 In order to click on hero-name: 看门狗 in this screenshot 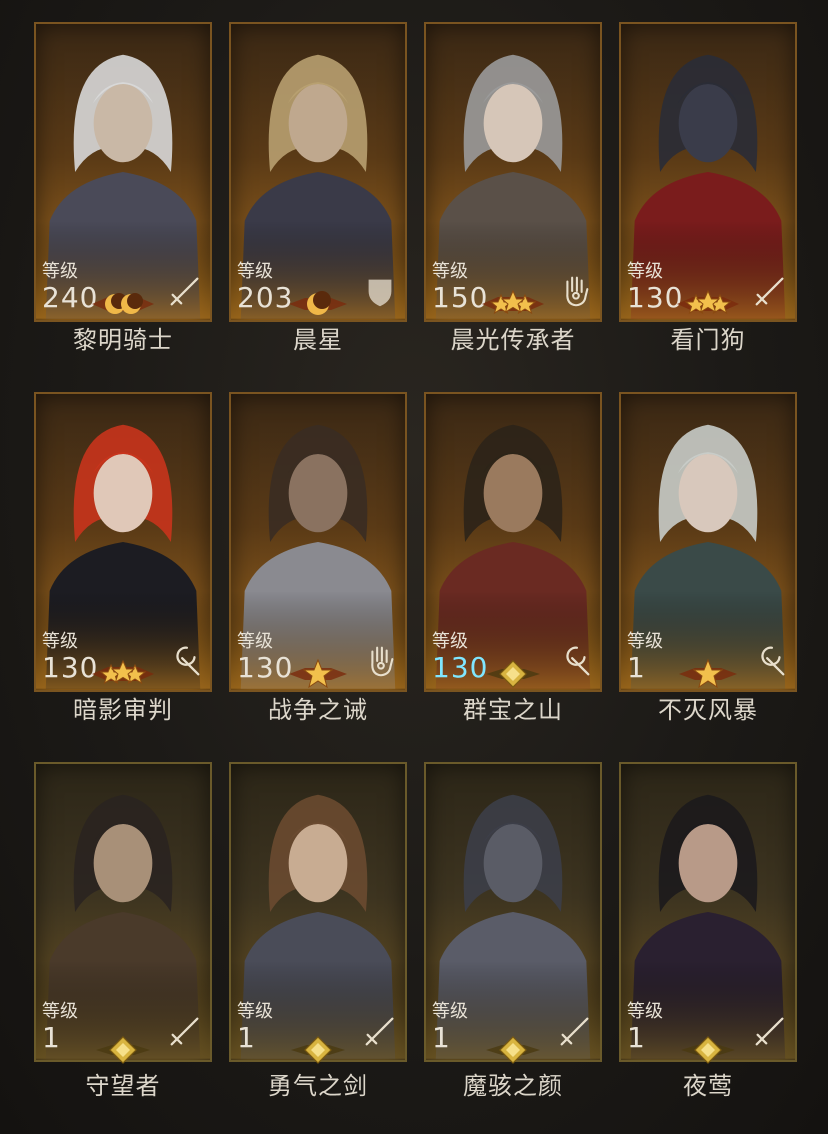, I will do `click(708, 340)`.